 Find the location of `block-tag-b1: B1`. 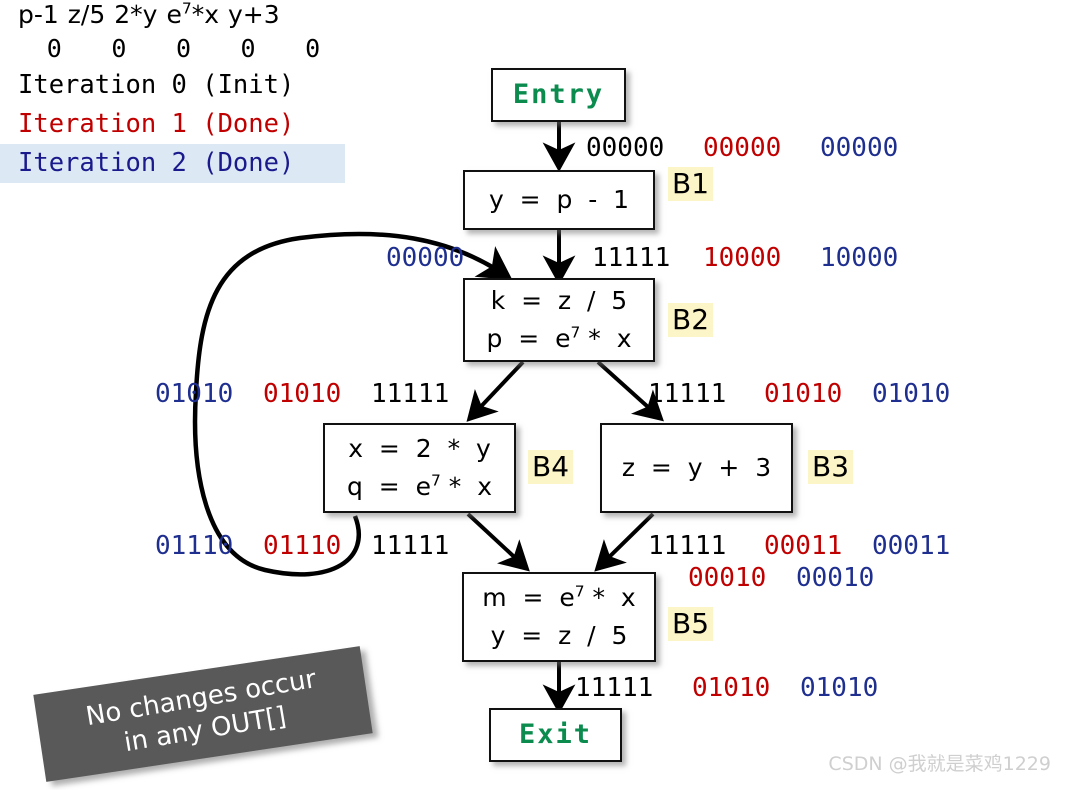

block-tag-b1: B1 is located at coordinates (691, 184).